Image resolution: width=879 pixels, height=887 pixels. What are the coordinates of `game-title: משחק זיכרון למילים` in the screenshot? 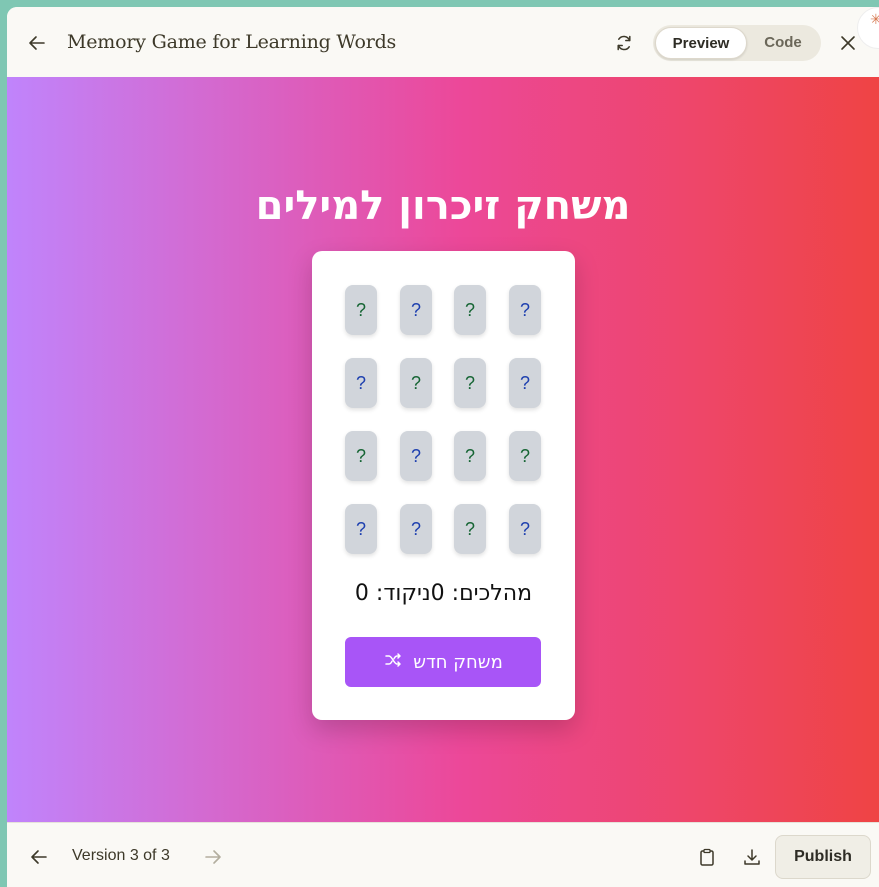 It's located at (443, 206).